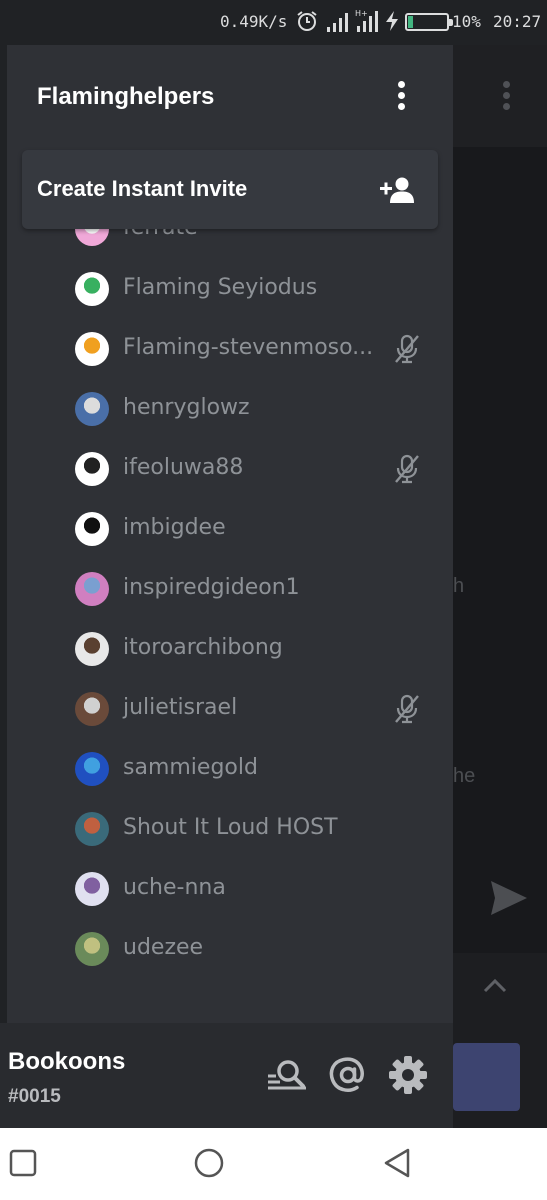 This screenshot has height=1200, width=547. Describe the element at coordinates (160, 234) in the screenshot. I see `member-name: ferrate` at that location.